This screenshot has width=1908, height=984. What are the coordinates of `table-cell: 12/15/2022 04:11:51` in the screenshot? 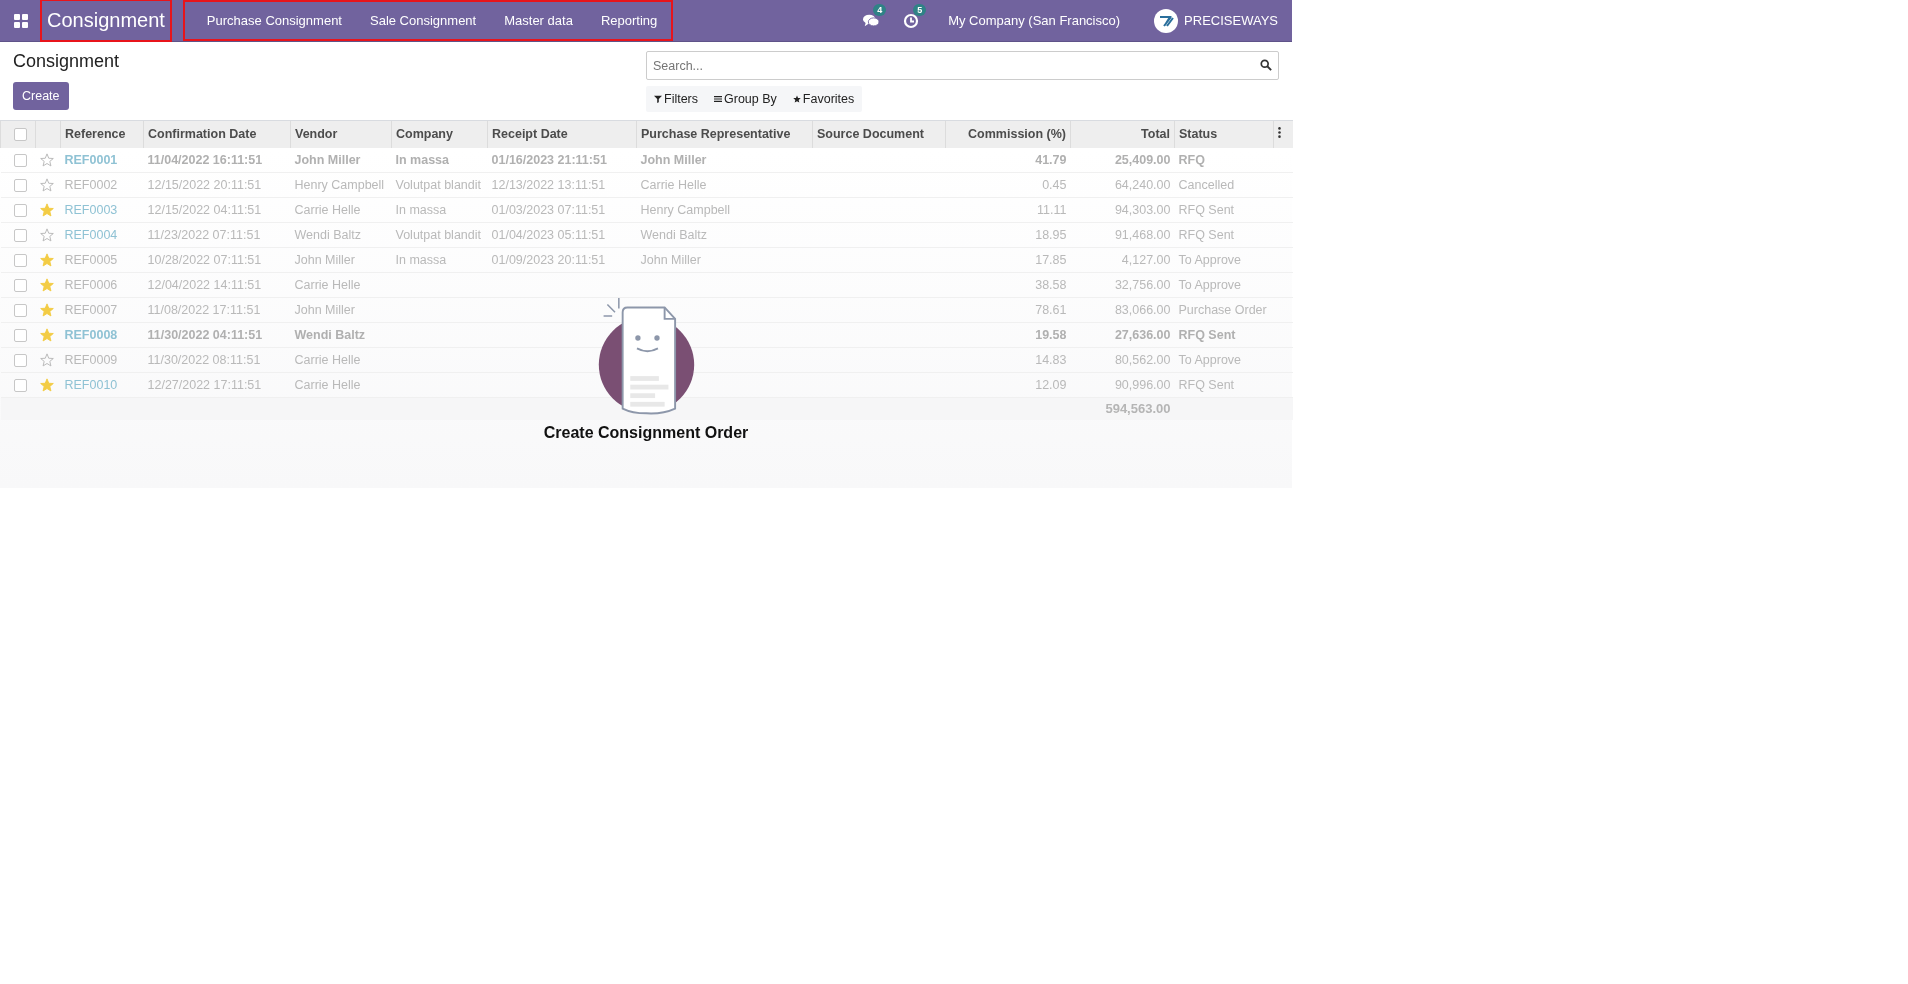 It's located at (204, 209).